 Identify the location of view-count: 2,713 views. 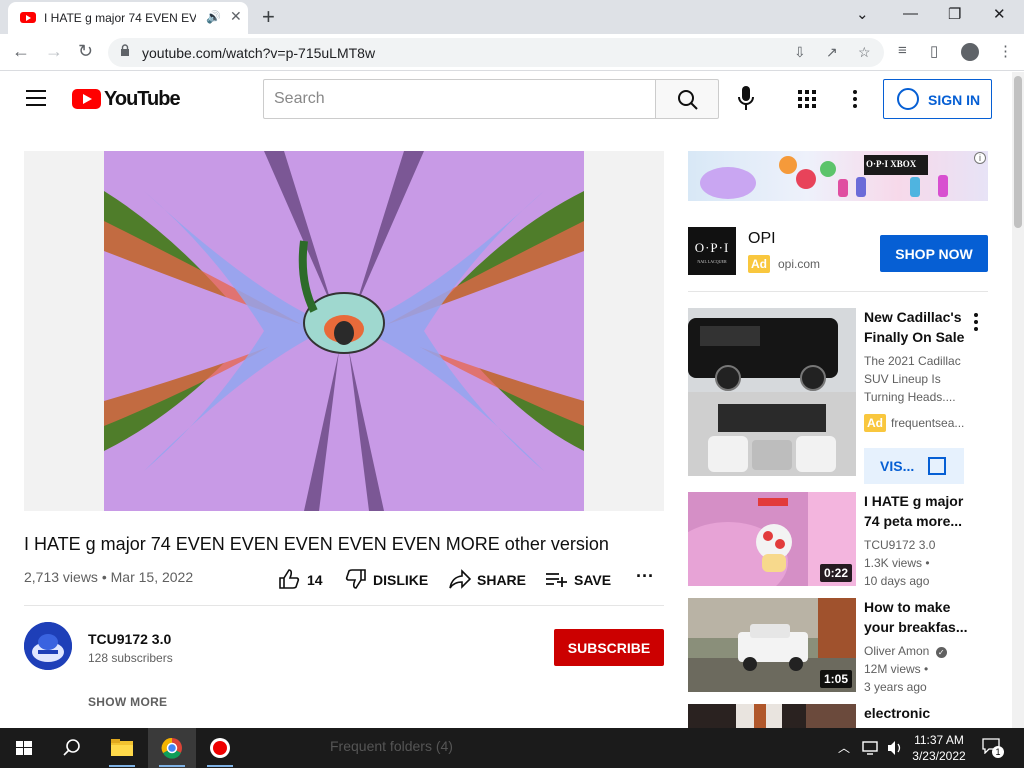
(61, 577).